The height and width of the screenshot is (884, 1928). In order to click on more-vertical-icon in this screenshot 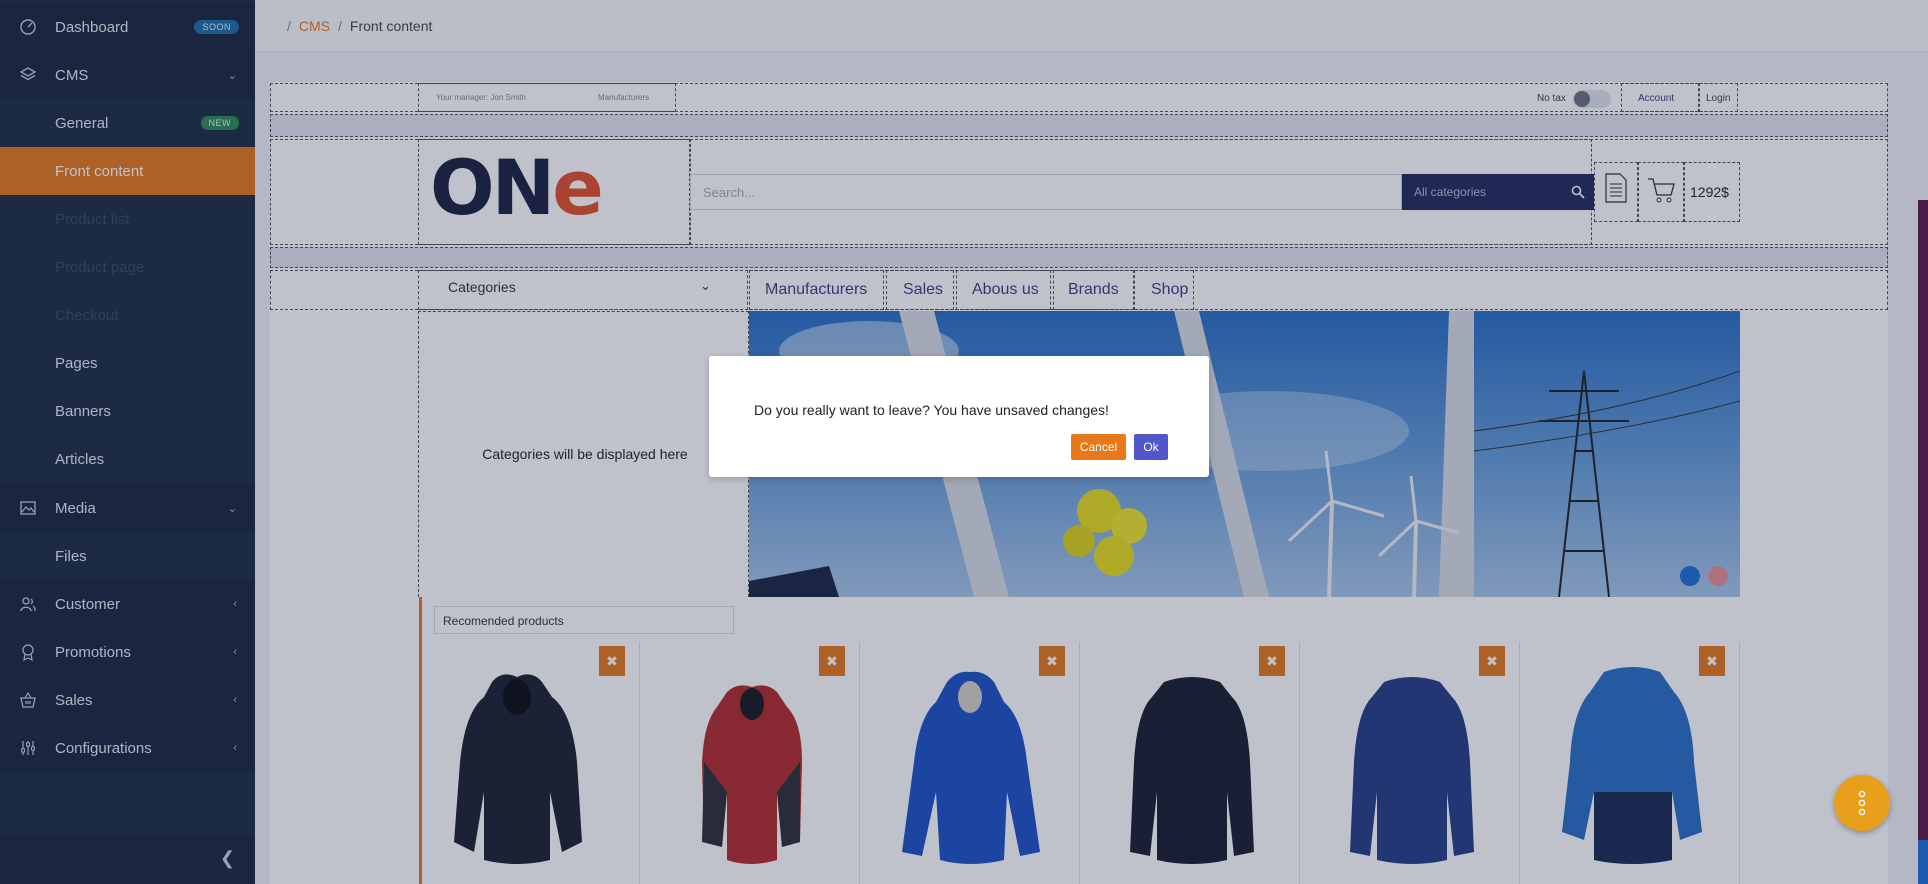, I will do `click(1862, 803)`.